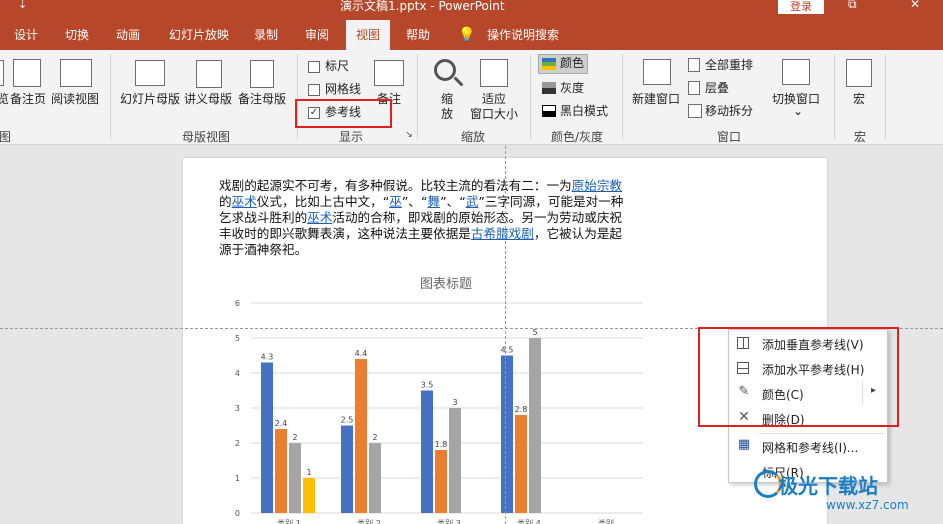 Image resolution: width=943 pixels, height=524 pixels. Describe the element at coordinates (2, 73) in the screenshot. I see `normal-view-icon` at that location.